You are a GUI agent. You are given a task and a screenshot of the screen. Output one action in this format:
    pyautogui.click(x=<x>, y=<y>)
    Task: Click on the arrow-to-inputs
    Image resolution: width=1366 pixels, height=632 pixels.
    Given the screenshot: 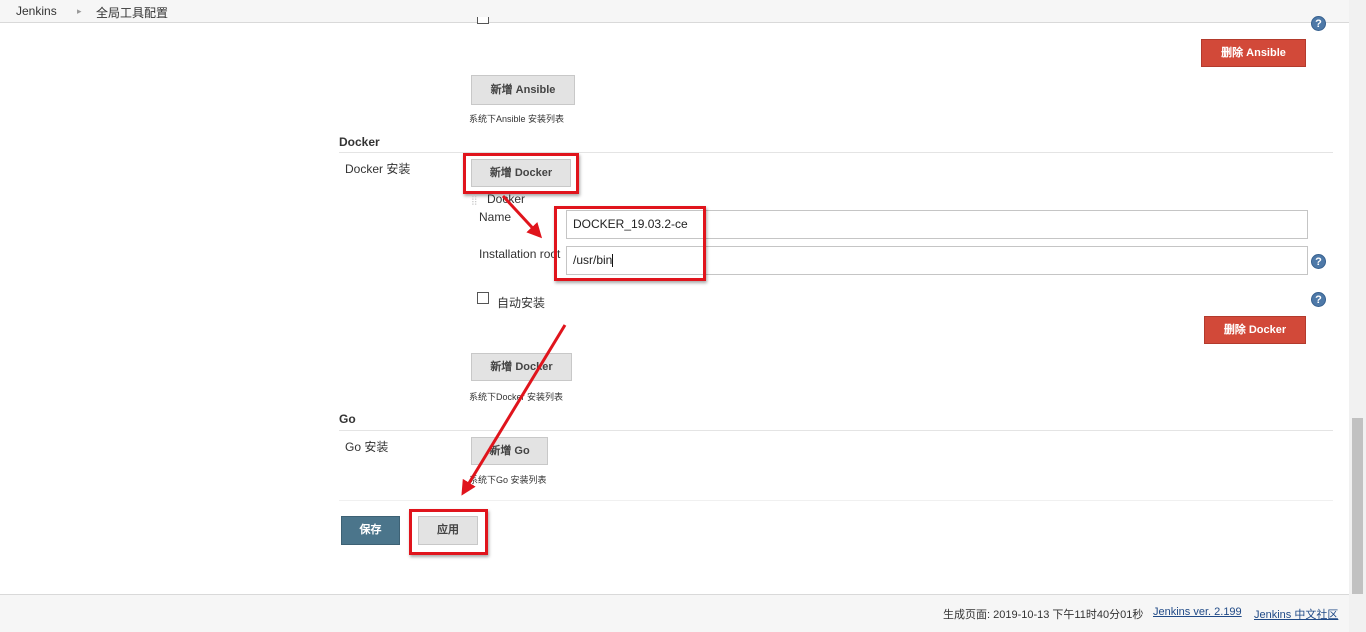 What is the action you would take?
    pyautogui.click(x=522, y=216)
    